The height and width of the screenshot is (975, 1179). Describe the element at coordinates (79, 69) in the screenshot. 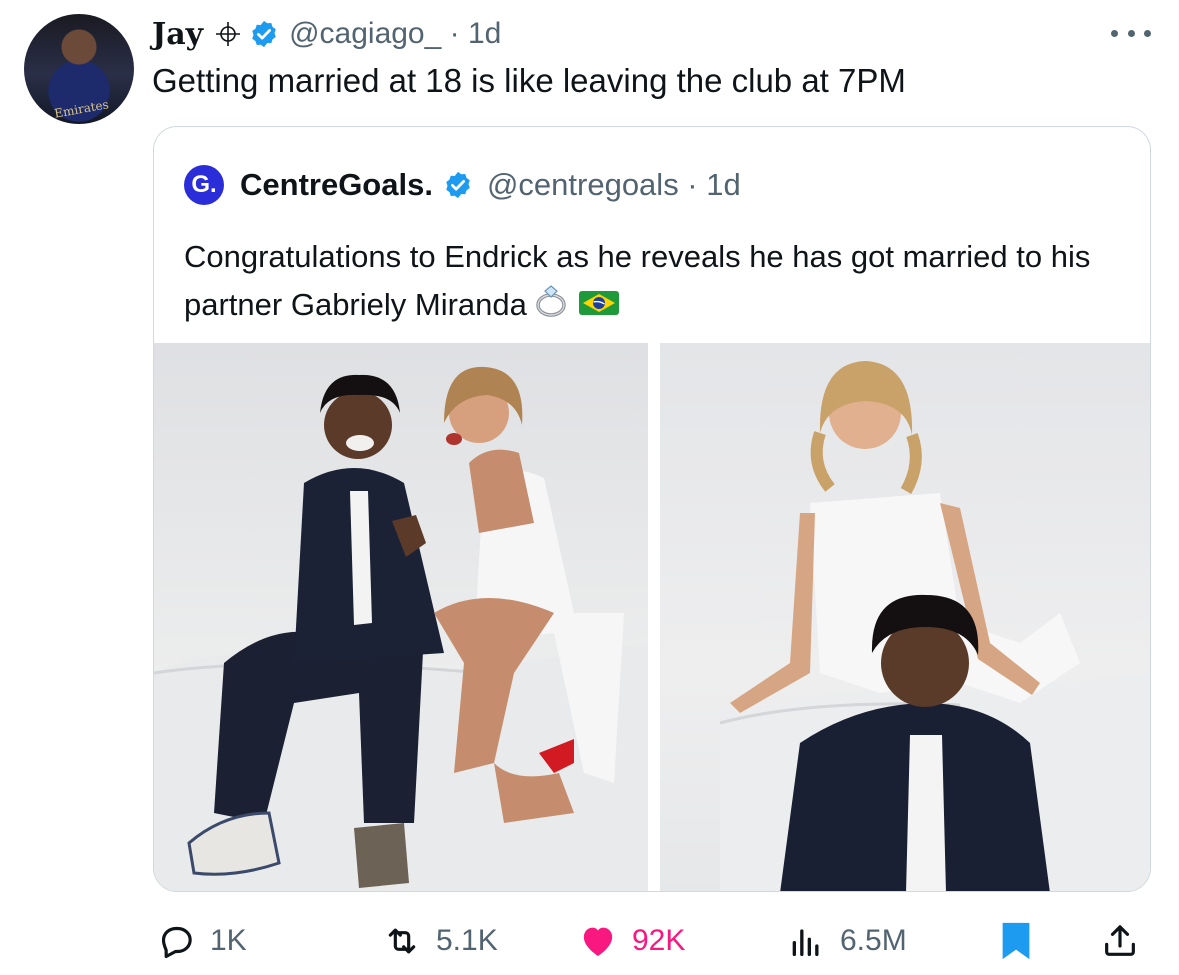

I see `author-avatar: Emirates` at that location.